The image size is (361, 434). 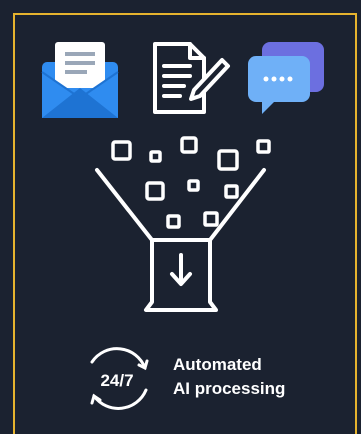 I want to click on chat-bubbles-icon, so click(x=286, y=78).